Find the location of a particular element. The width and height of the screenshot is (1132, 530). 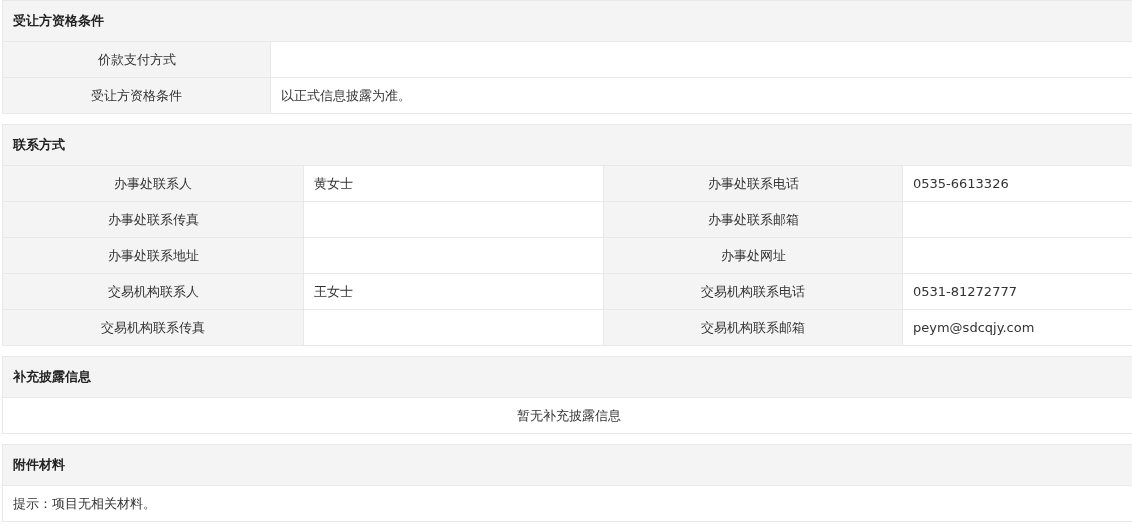

field-label: 受让方资格条件 is located at coordinates (136, 95).